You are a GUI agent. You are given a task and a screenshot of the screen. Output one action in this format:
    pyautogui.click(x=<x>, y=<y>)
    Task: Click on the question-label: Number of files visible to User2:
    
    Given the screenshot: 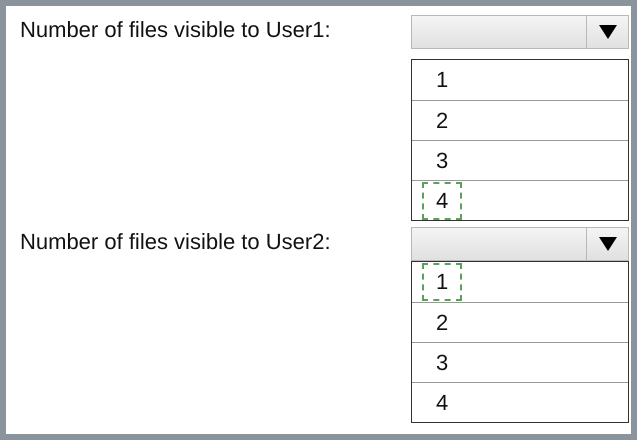 What is the action you would take?
    pyautogui.click(x=176, y=242)
    